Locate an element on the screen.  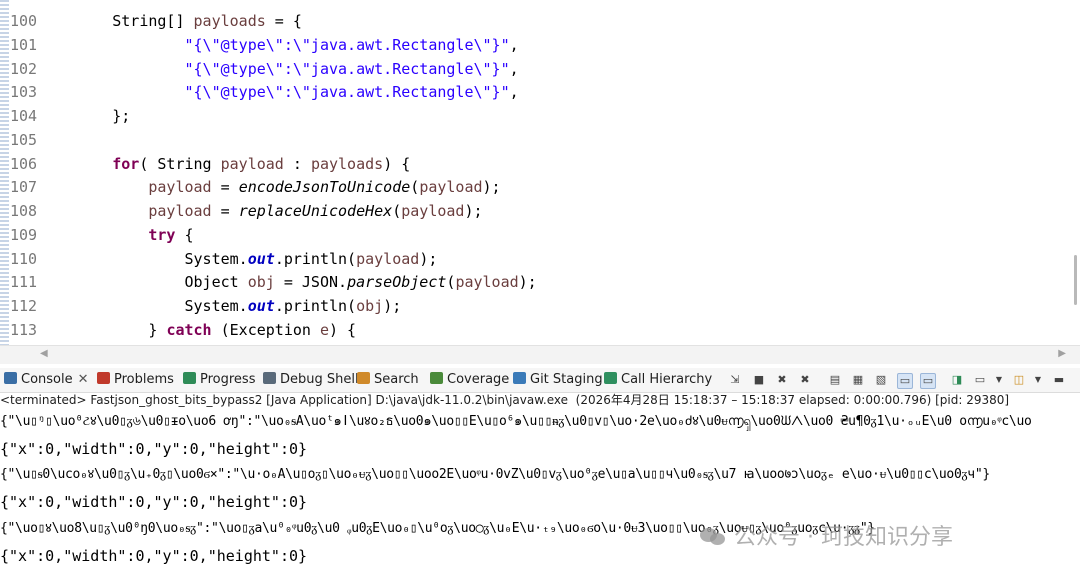
tab-problems: Problems is located at coordinates (135, 380).